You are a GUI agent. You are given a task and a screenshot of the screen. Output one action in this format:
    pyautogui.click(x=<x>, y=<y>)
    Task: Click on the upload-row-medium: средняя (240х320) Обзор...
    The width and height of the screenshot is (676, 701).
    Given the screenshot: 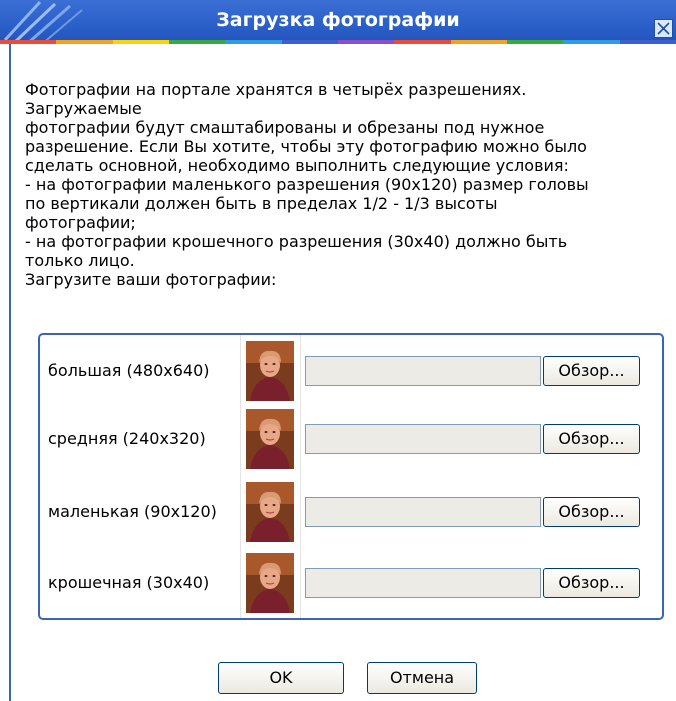 What is the action you would take?
    pyautogui.click(x=351, y=438)
    